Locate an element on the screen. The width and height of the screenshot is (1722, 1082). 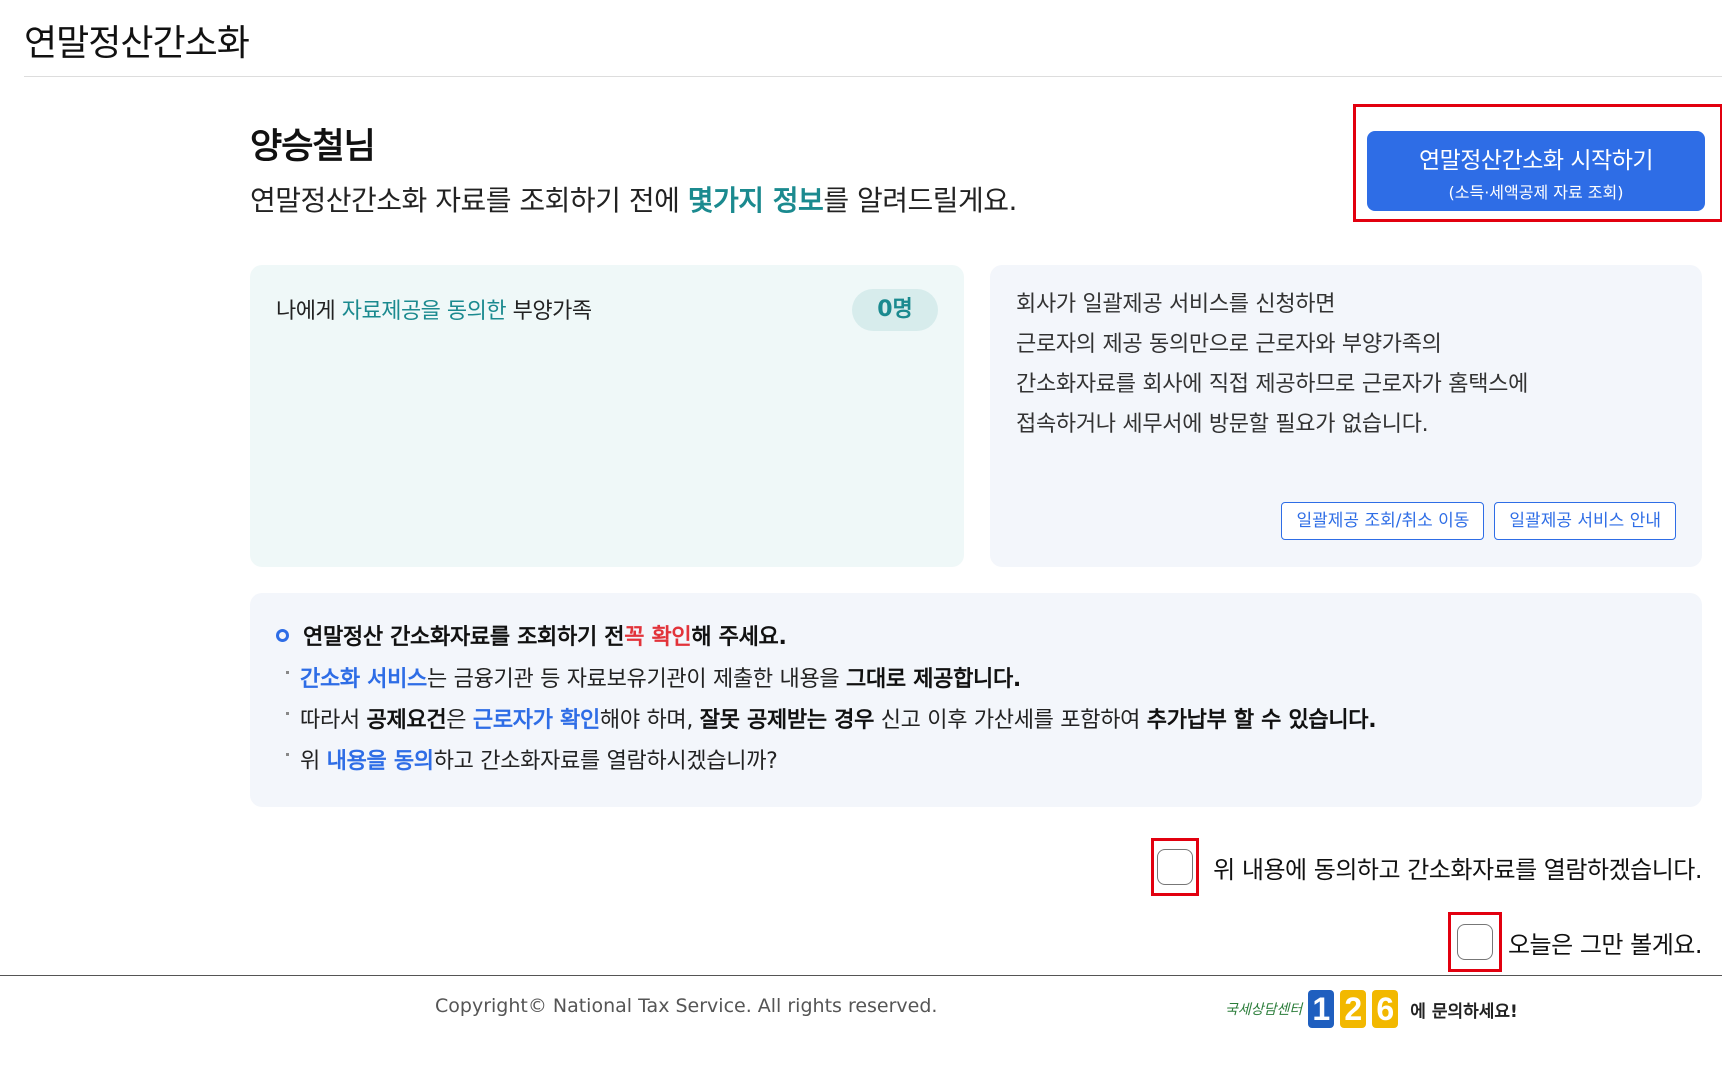
user-name: 양승철님 is located at coordinates (313, 147).